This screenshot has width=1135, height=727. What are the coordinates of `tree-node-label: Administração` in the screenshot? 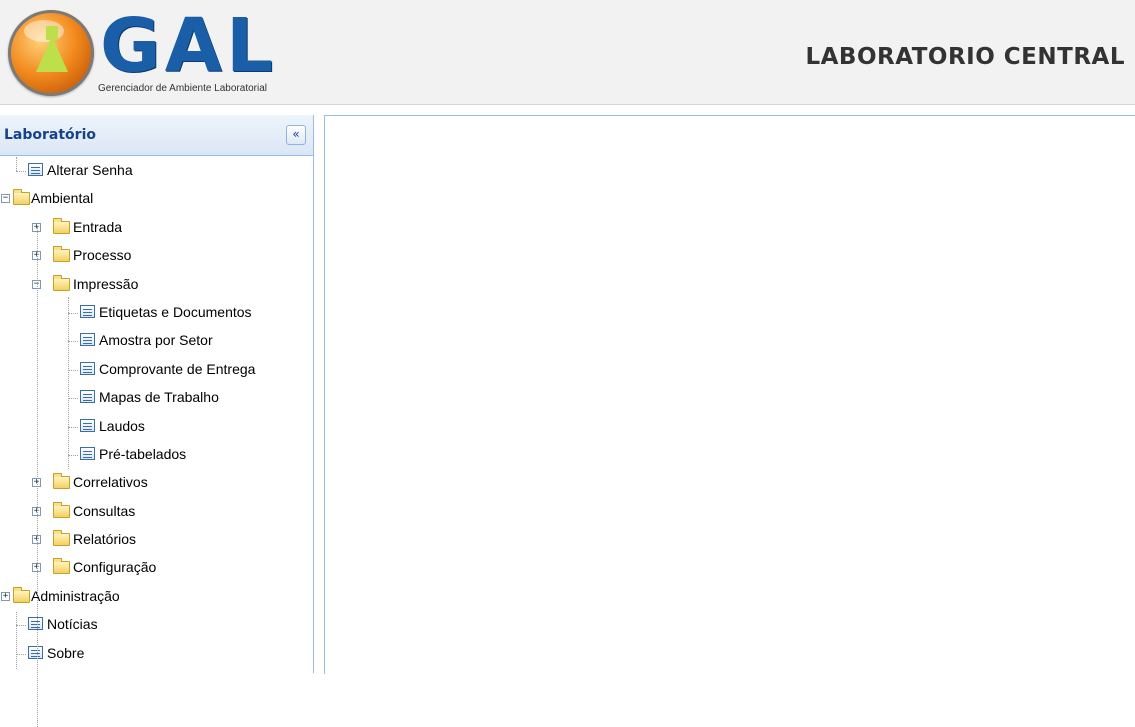 It's located at (75, 595).